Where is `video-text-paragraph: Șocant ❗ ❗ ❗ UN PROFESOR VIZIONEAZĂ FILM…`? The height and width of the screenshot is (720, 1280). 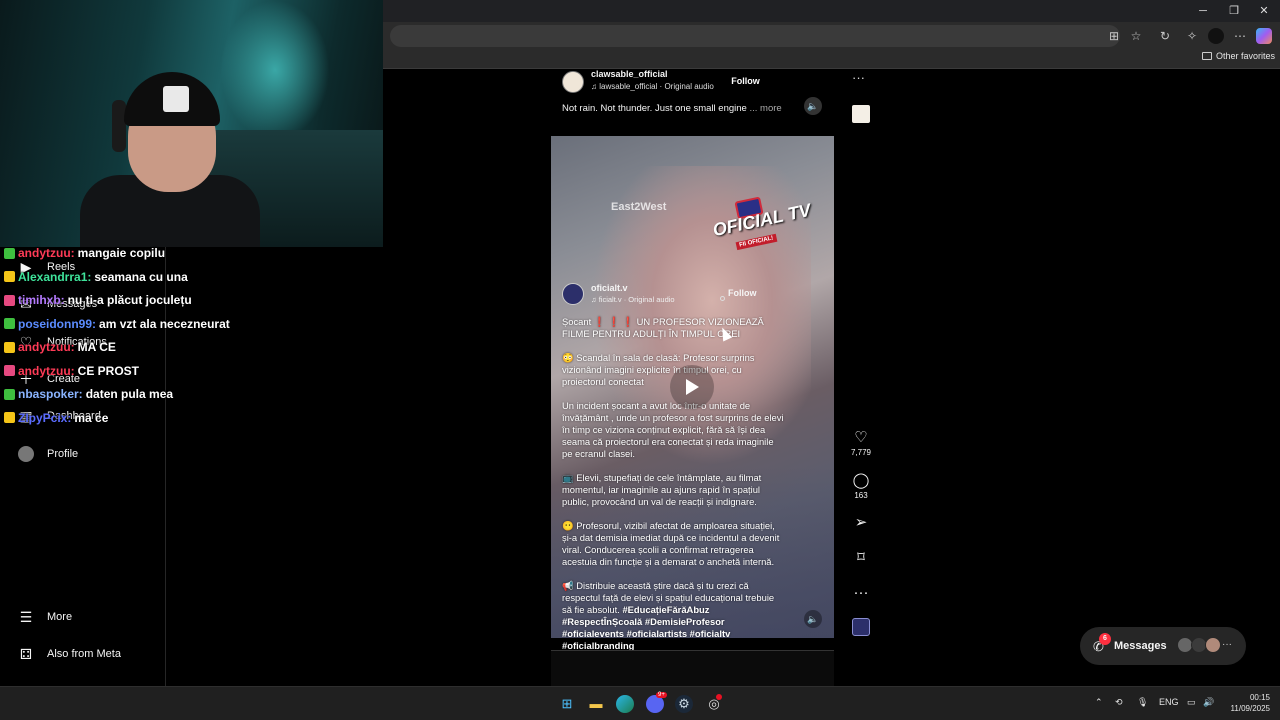 video-text-paragraph: Șocant ❗ ❗ ❗ UN PROFESOR VIZIONEAZĂ FILM… is located at coordinates (673, 328).